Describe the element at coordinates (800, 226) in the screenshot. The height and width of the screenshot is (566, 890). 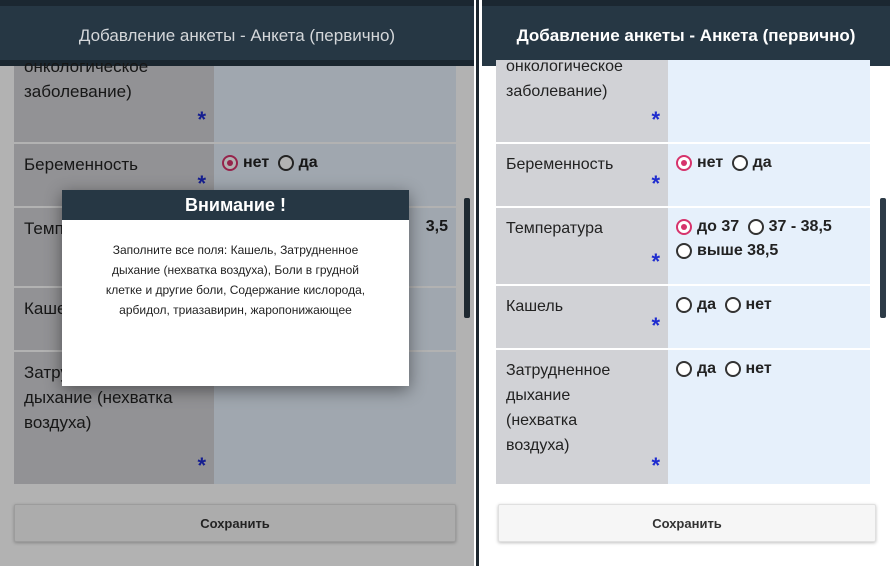
I see `option-label: 37 - 38,5` at that location.